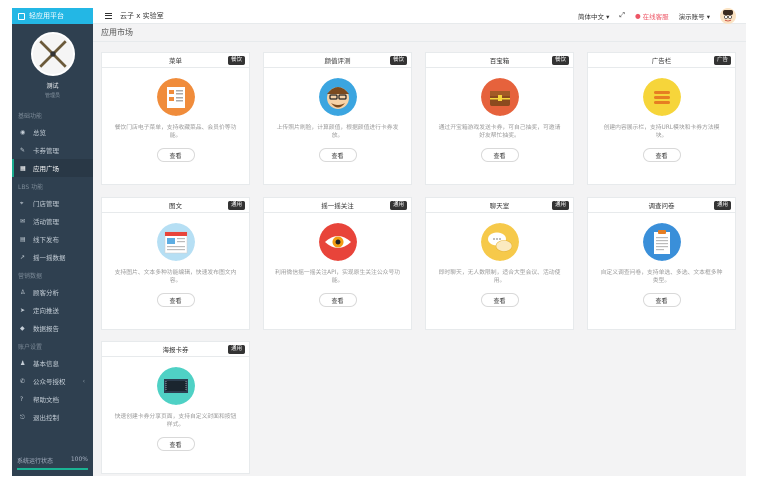 The width and height of the screenshot is (758, 486). What do you see at coordinates (175, 349) in the screenshot?
I see `card-header: 海报卡券 通用` at bounding box center [175, 349].